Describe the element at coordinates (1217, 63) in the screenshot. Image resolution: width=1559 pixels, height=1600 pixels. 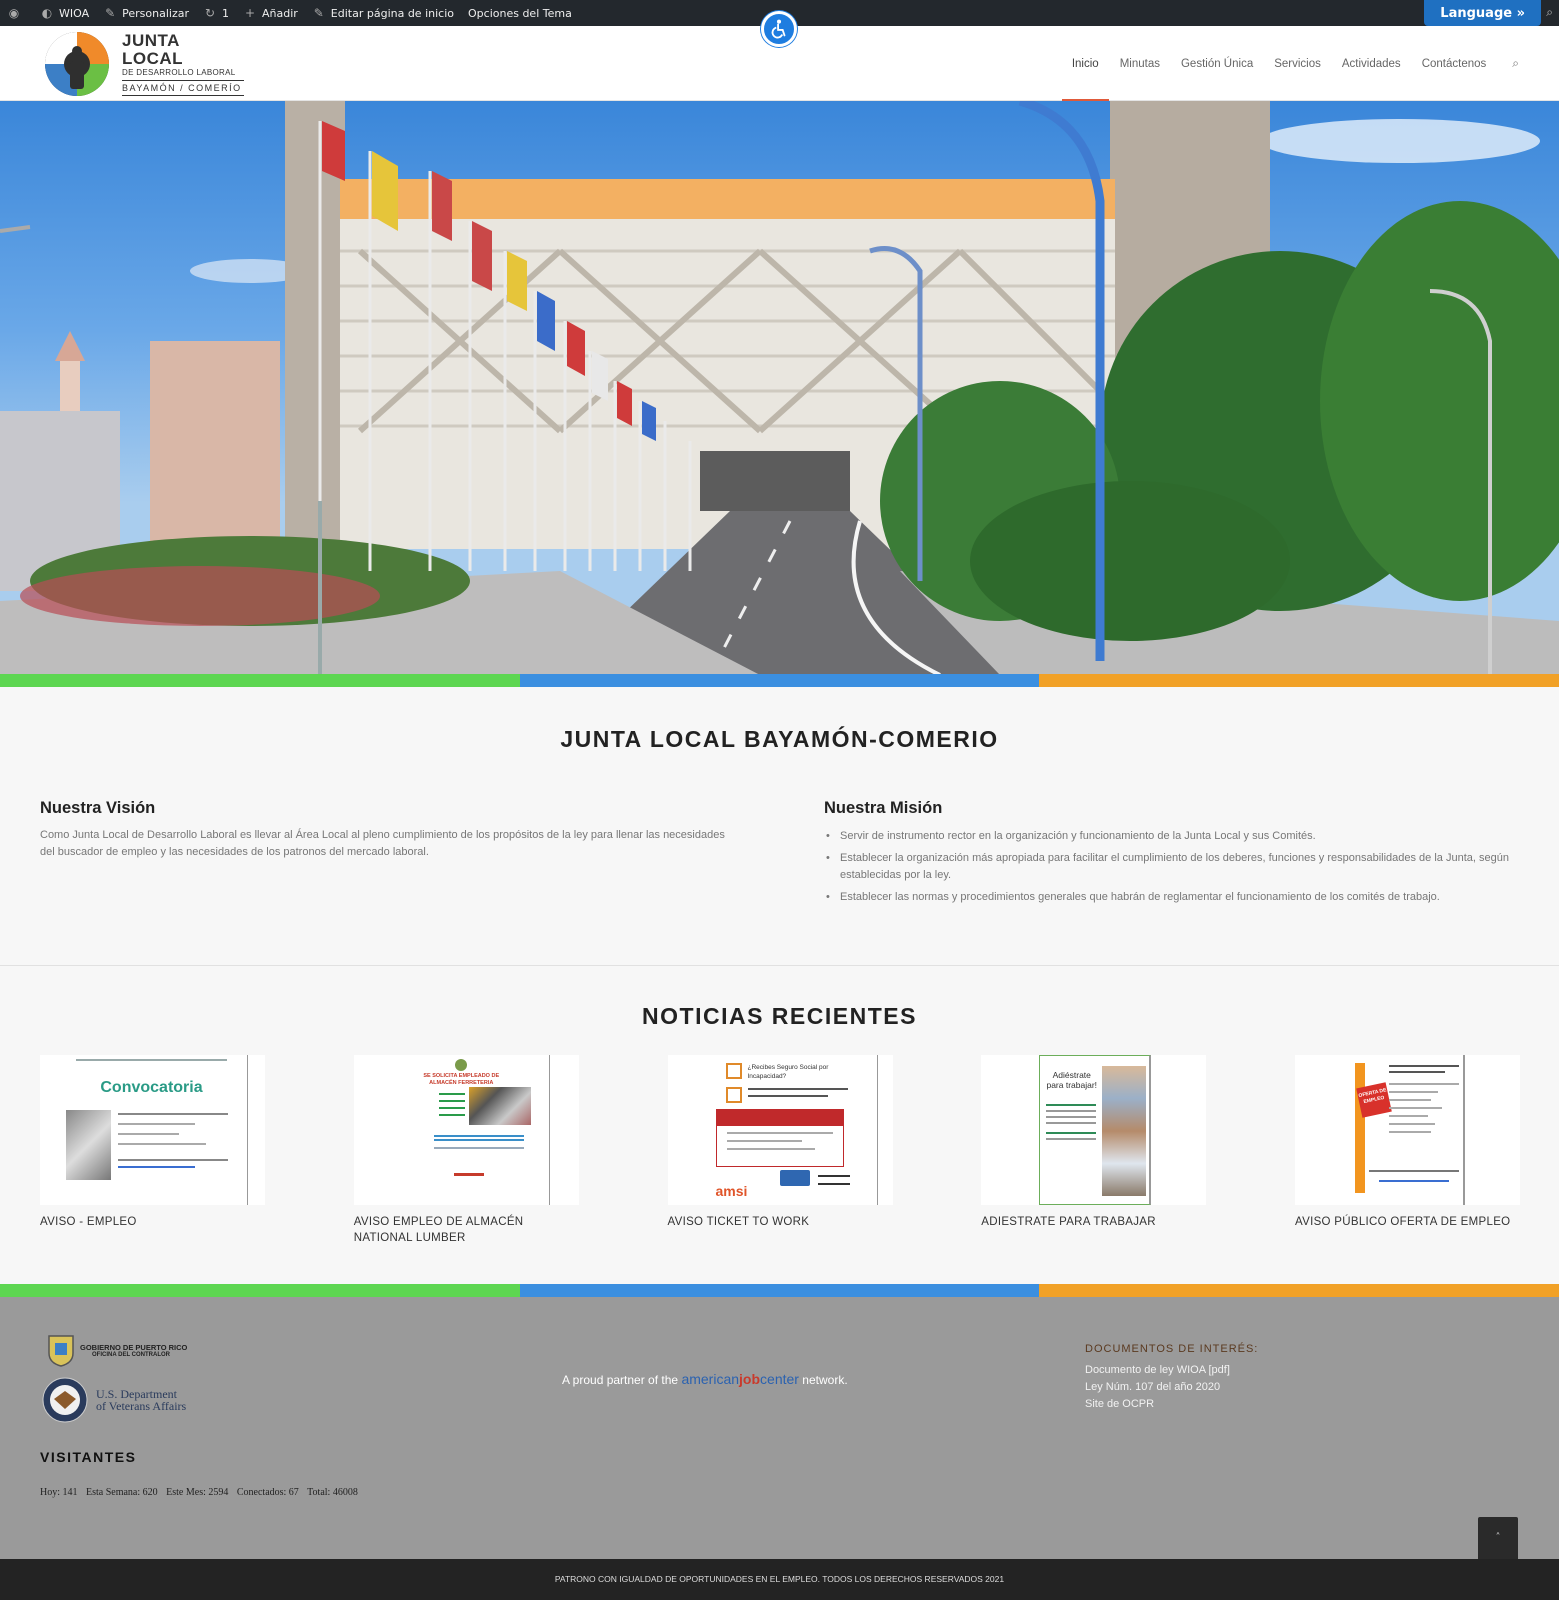
I see `nav-item-gestion-unica: Gestión Única` at that location.